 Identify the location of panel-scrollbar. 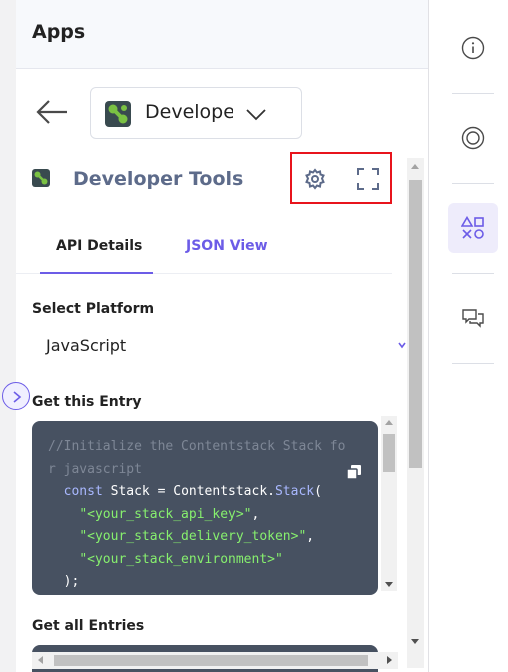
(415, 413).